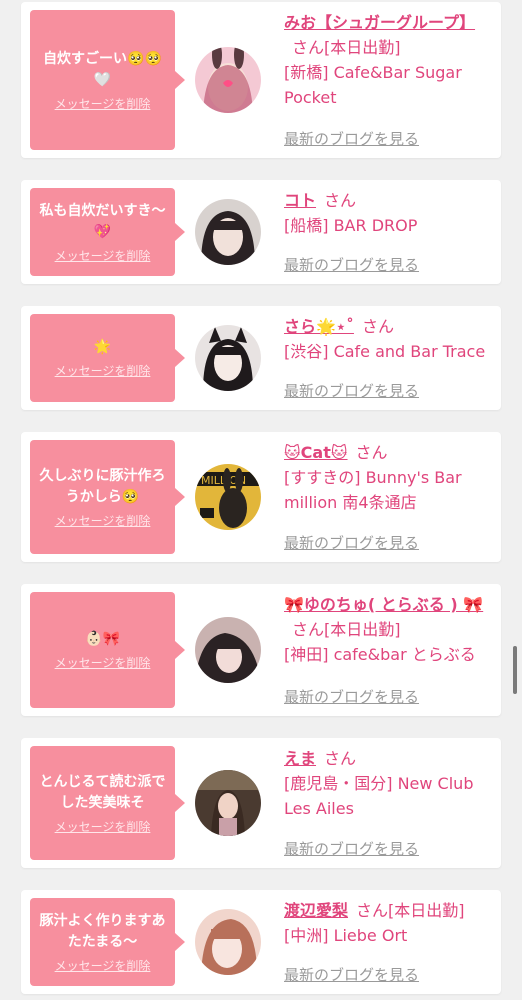  I want to click on cast-name-link: 渡辺愛梨, so click(316, 910).